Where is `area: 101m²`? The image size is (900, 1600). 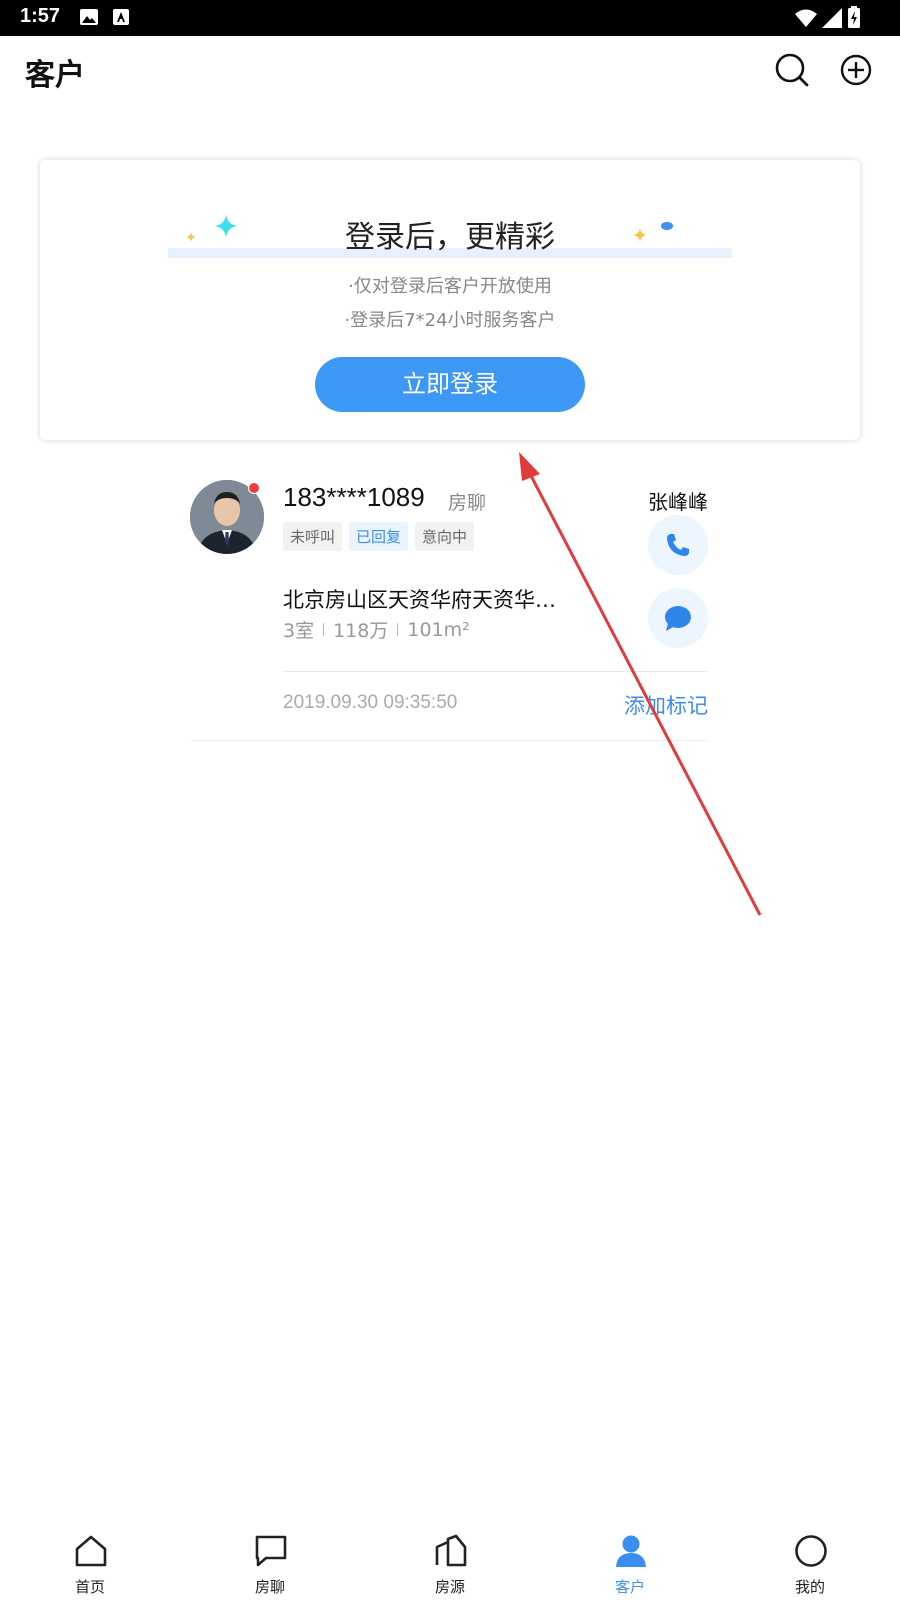
area: 101m² is located at coordinates (438, 629).